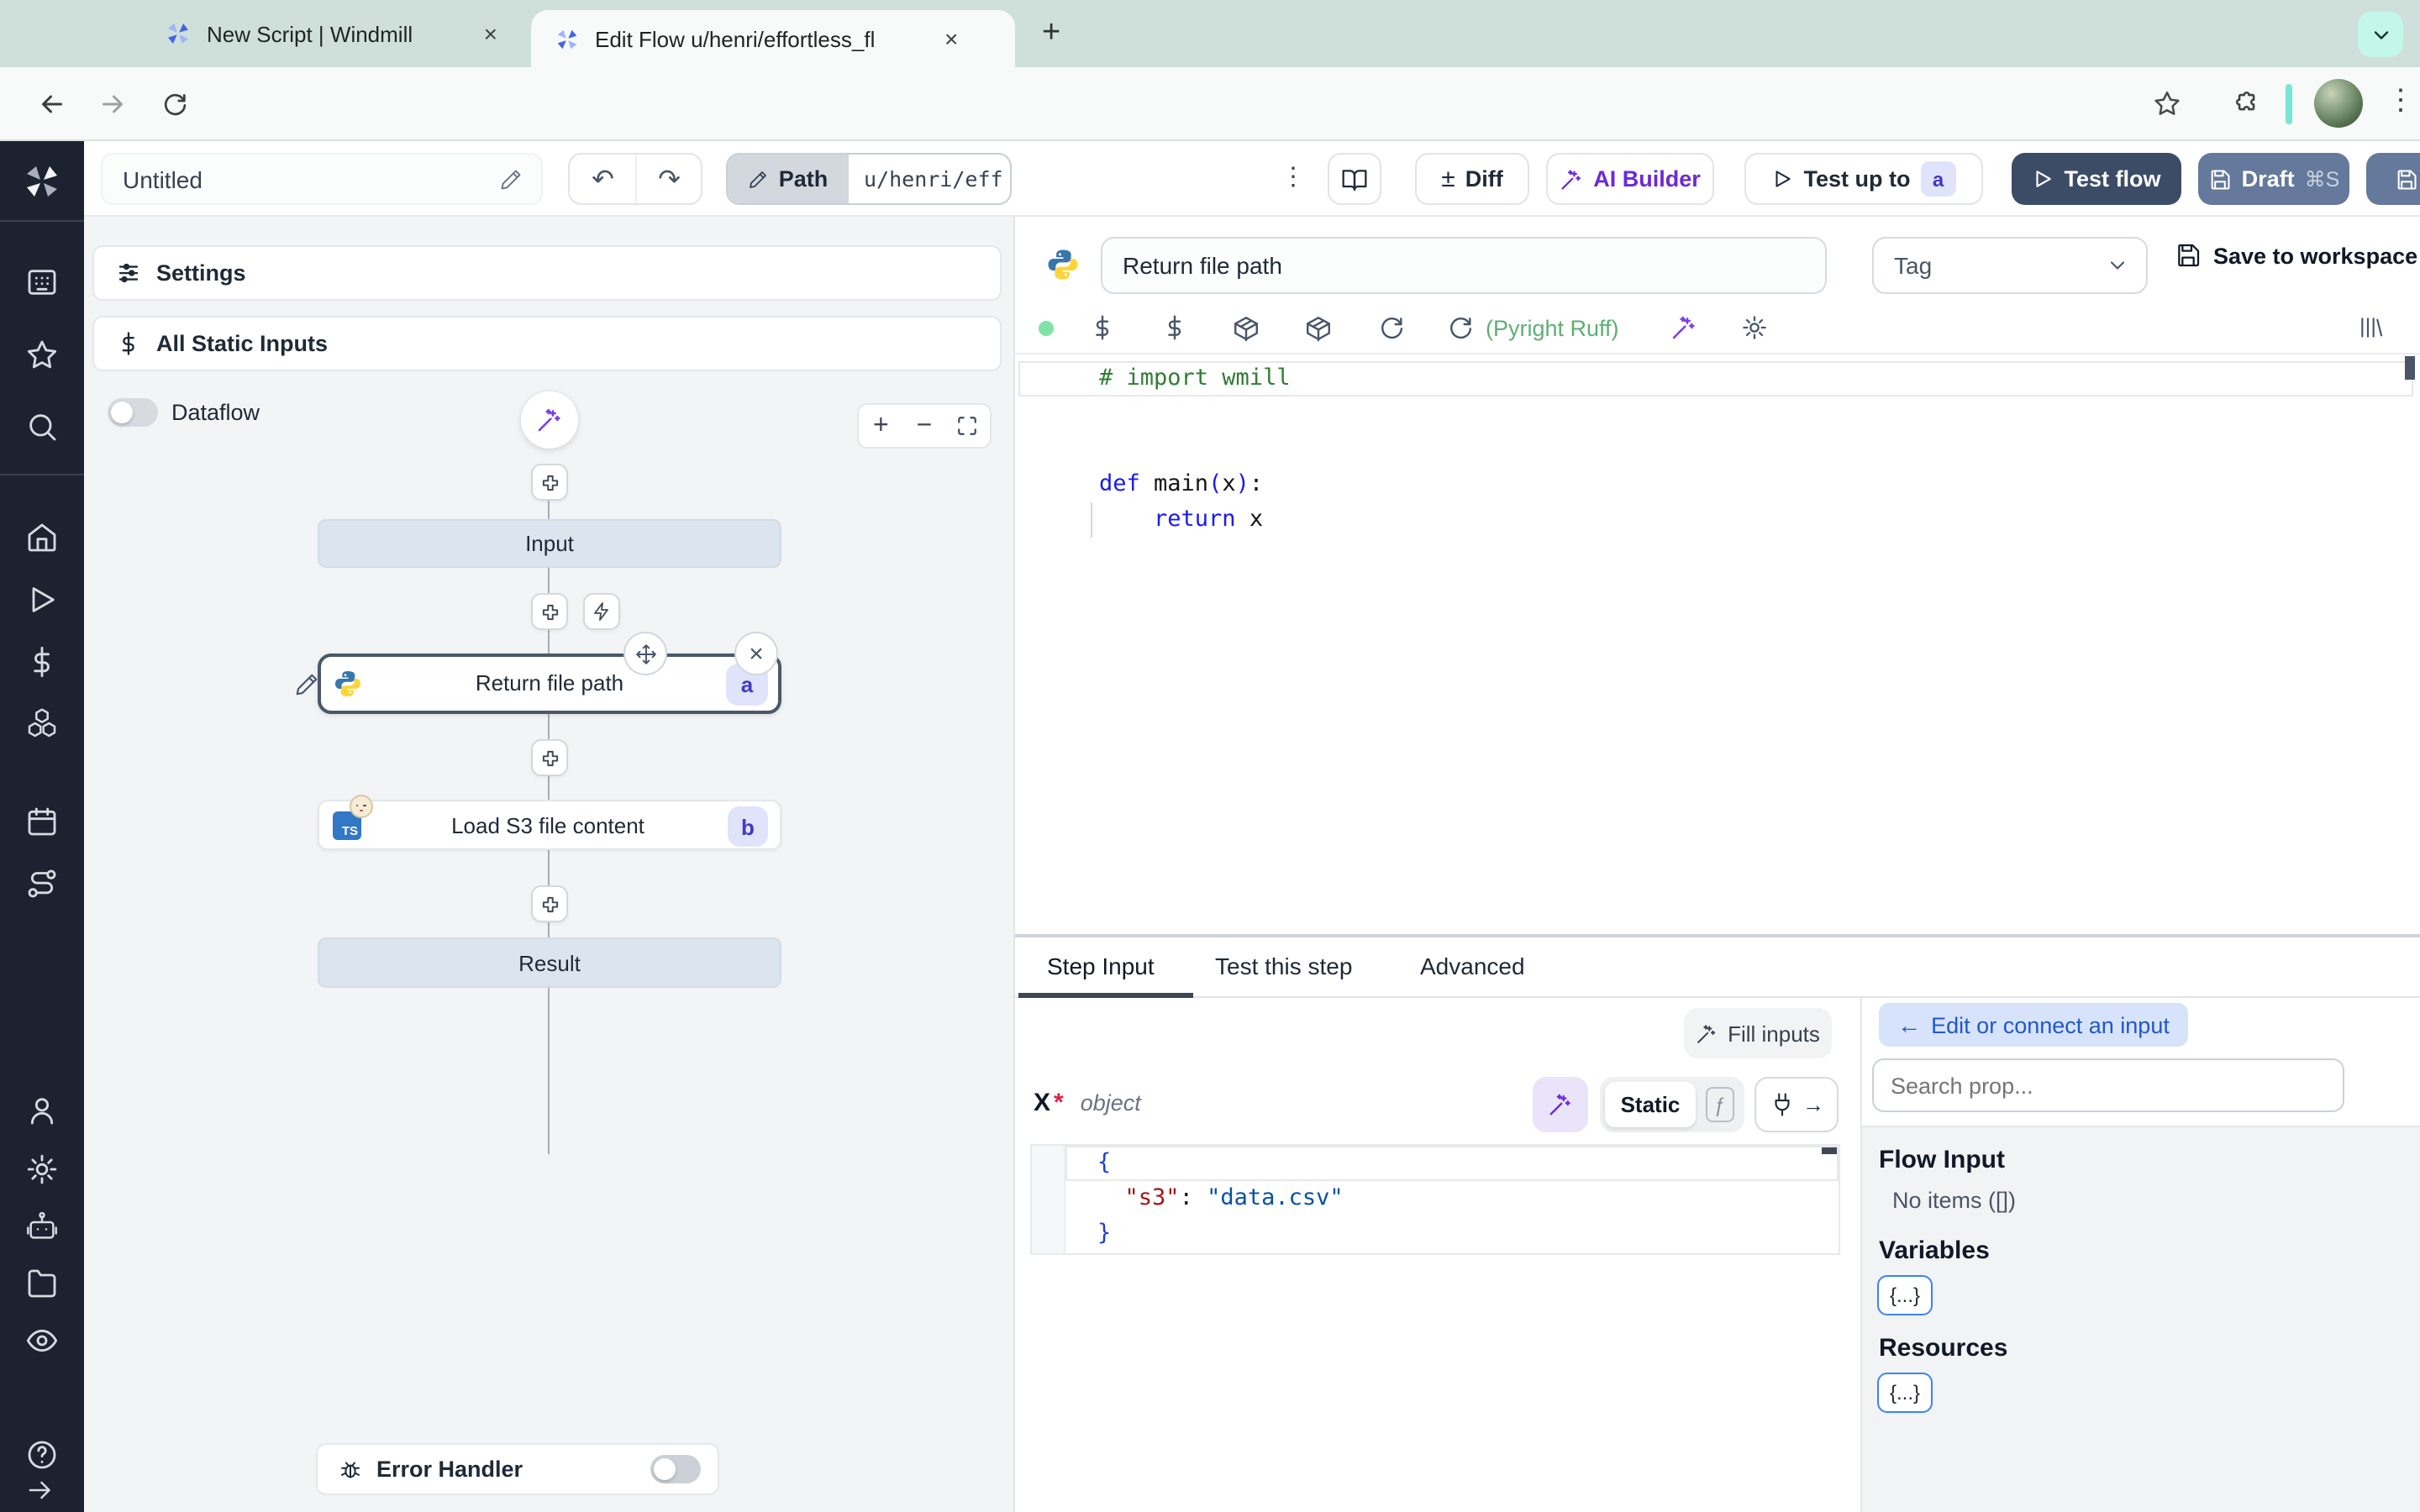 This screenshot has height=1512, width=2420. What do you see at coordinates (42, 662) in the screenshot?
I see `sidebar-item-variables` at bounding box center [42, 662].